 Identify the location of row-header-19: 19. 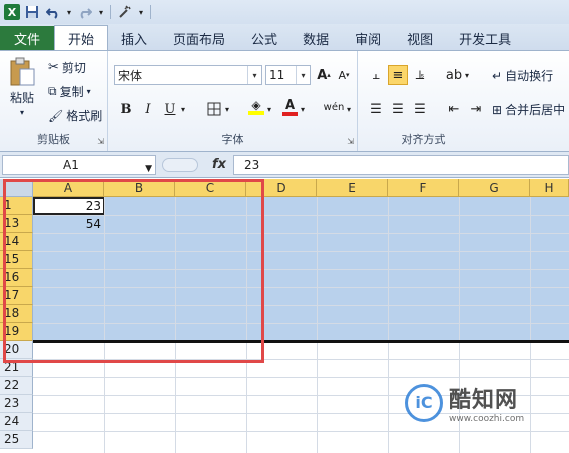
(16, 332).